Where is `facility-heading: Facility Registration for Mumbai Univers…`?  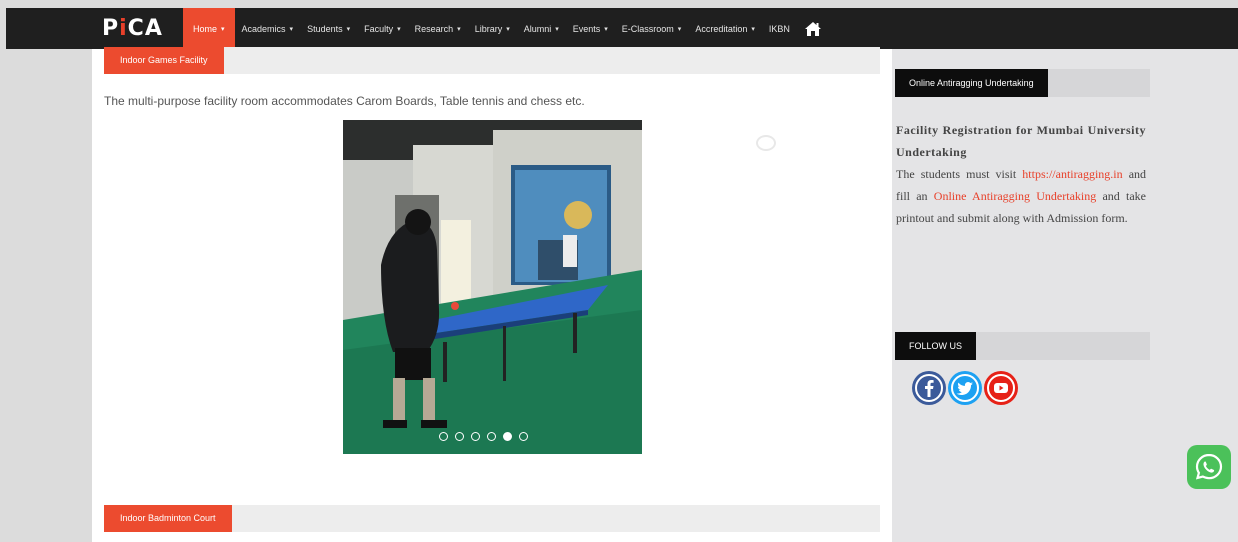 facility-heading: Facility Registration for Mumbai Univers… is located at coordinates (1021, 141).